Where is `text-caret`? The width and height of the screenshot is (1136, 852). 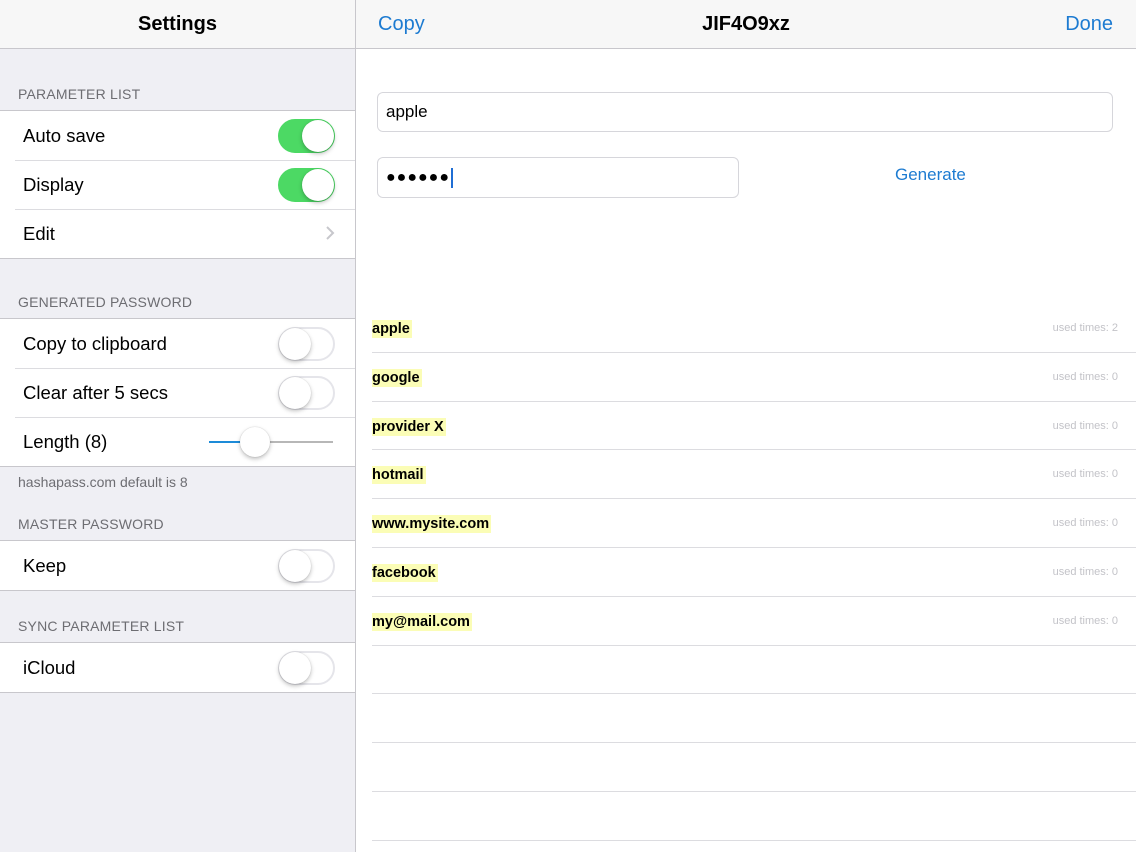
text-caret is located at coordinates (451, 177).